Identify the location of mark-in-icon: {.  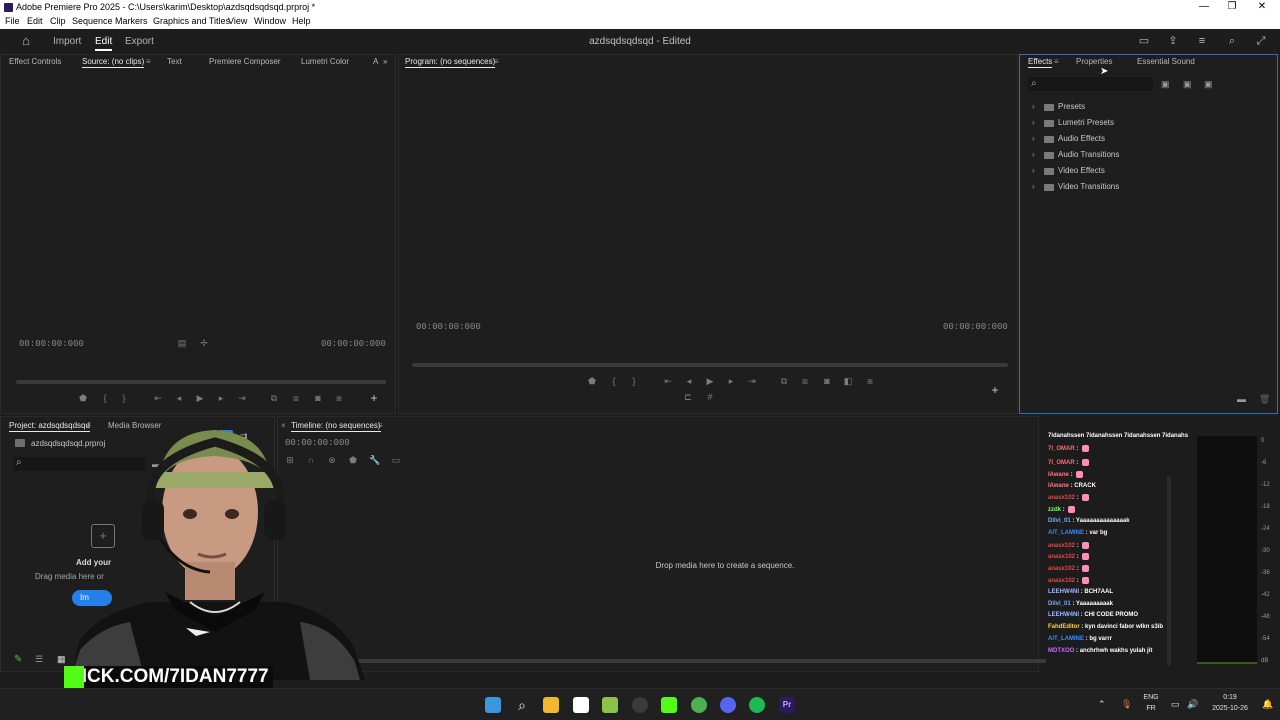
(105, 398).